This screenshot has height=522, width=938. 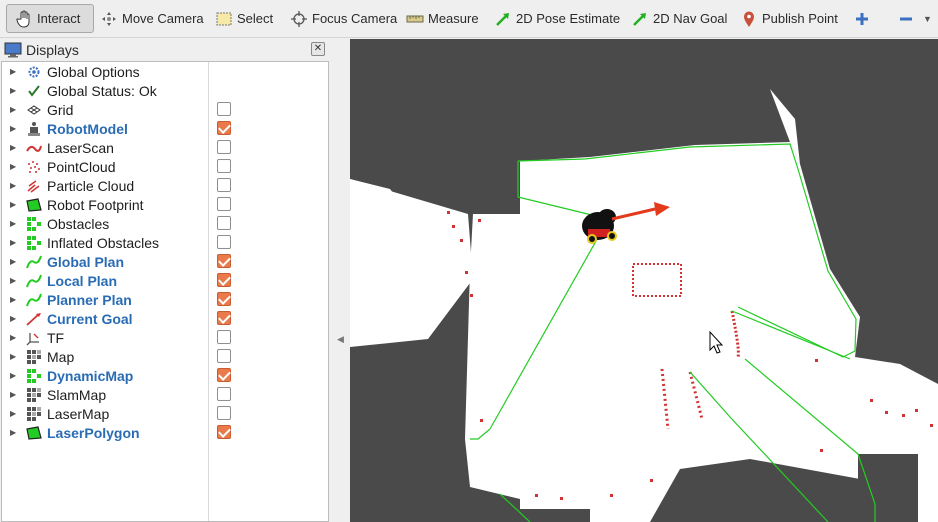 What do you see at coordinates (52, 50) in the screenshot?
I see `displays-title: Displays` at bounding box center [52, 50].